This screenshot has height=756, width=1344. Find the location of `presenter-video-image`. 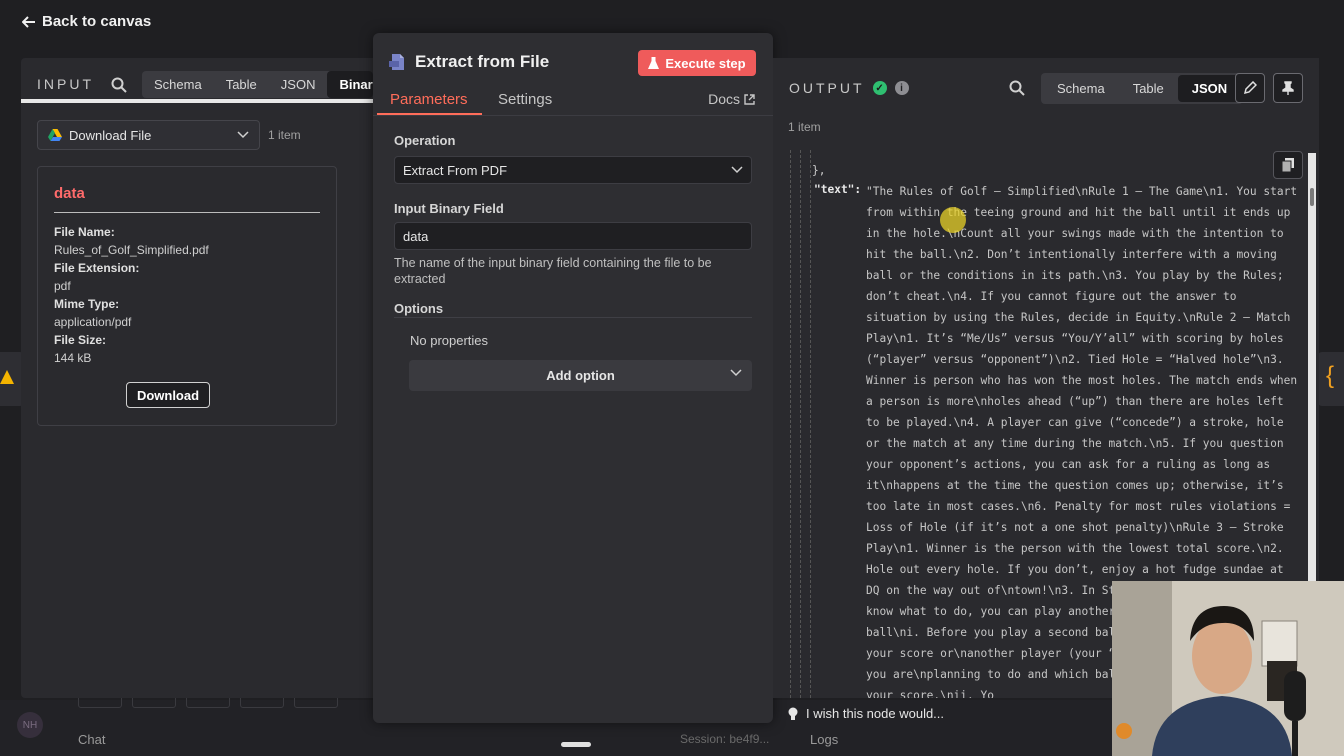

presenter-video-image is located at coordinates (1228, 668).